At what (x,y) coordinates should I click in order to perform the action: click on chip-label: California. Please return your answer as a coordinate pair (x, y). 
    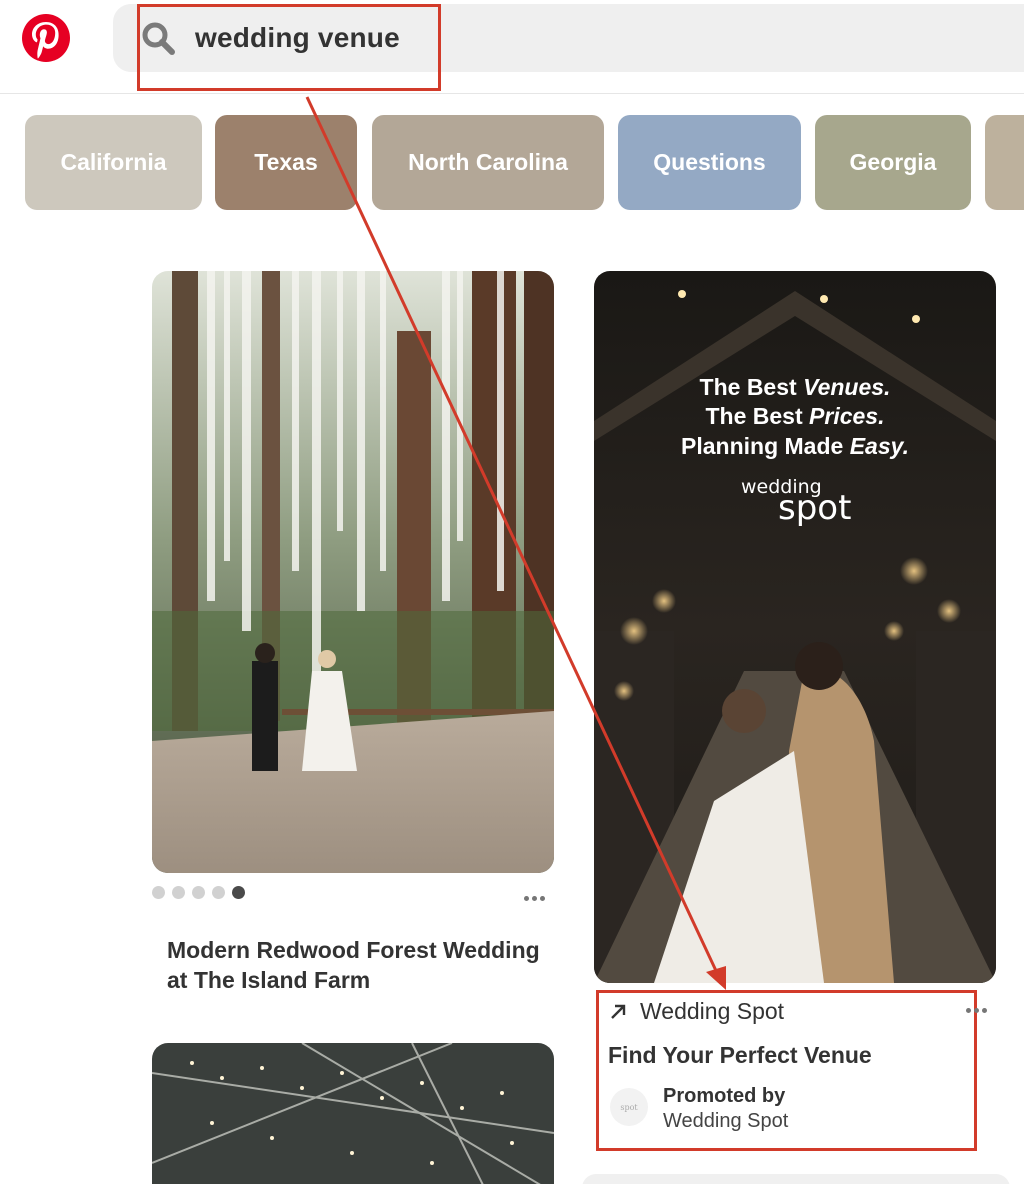
    Looking at the image, I should click on (113, 162).